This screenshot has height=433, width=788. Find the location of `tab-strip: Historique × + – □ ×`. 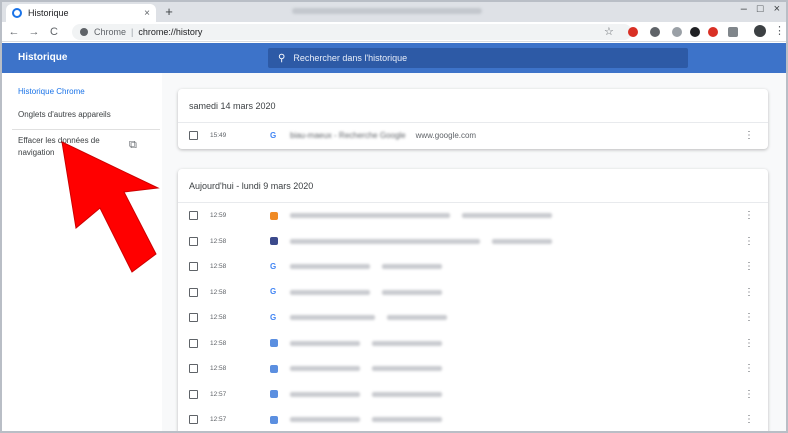

tab-strip: Historique × + – □ × is located at coordinates (394, 12).